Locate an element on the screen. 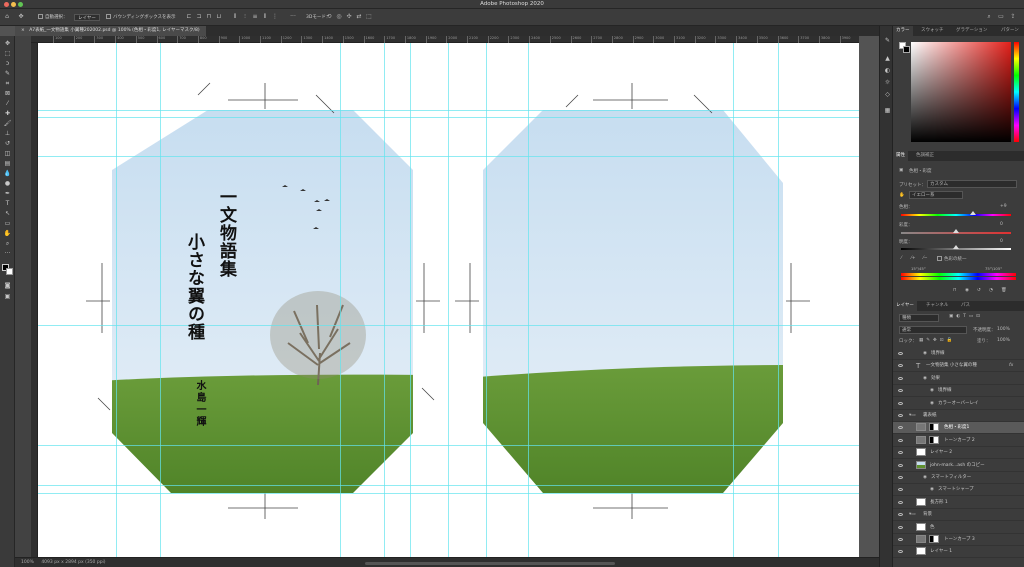 This screenshot has height=567, width=1024. 3d-pan-icon: ✣ is located at coordinates (349, 17).